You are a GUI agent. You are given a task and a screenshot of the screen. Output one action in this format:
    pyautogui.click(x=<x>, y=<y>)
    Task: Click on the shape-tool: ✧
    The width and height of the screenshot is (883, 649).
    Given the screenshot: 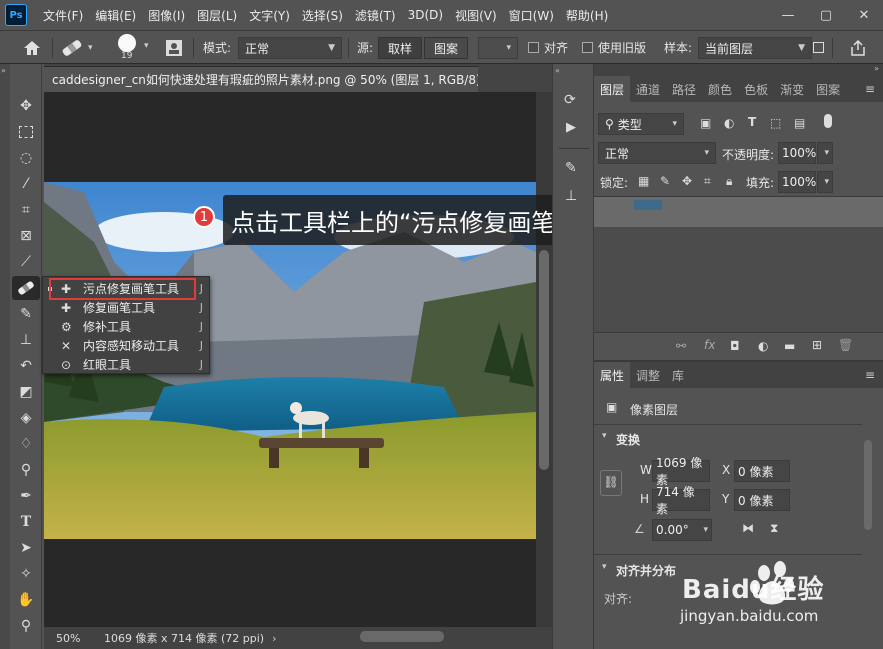 What is the action you would take?
    pyautogui.click(x=26, y=574)
    